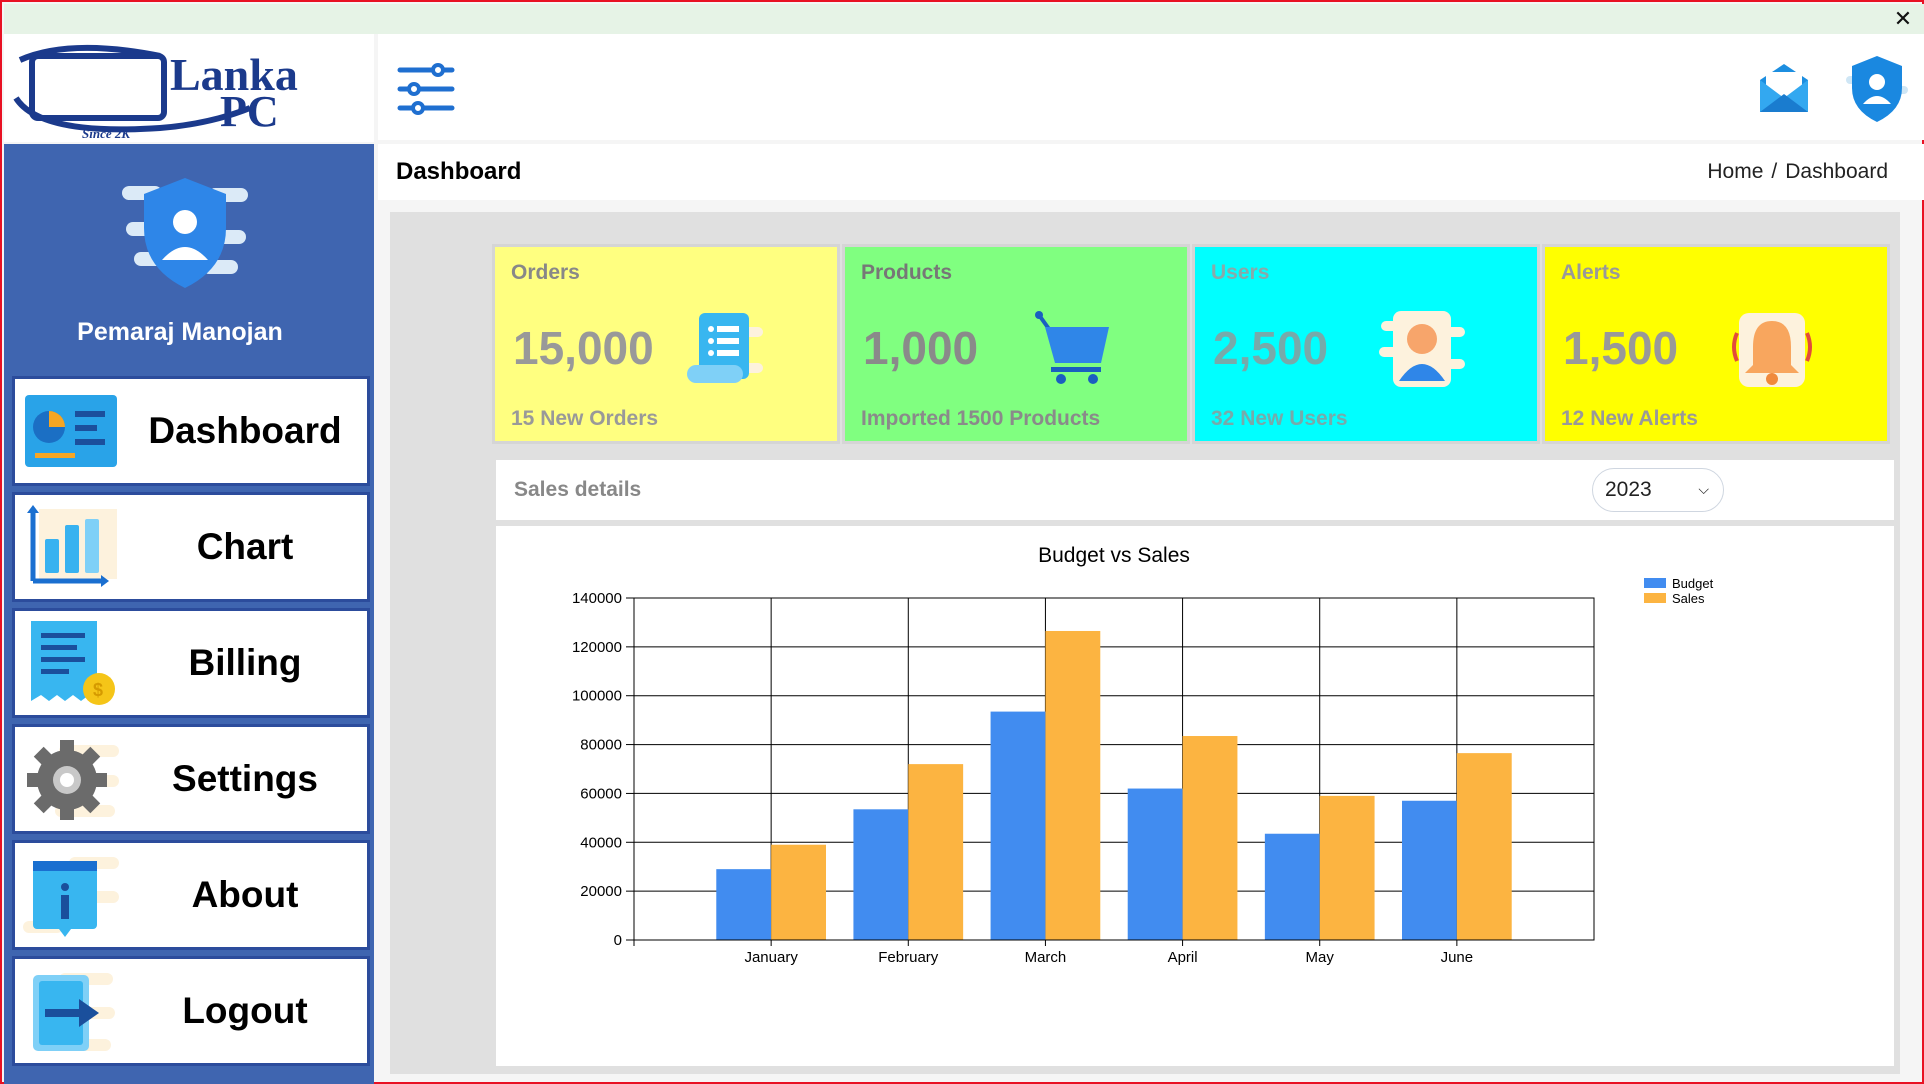  What do you see at coordinates (1072, 347) in the screenshot?
I see `cart-icon` at bounding box center [1072, 347].